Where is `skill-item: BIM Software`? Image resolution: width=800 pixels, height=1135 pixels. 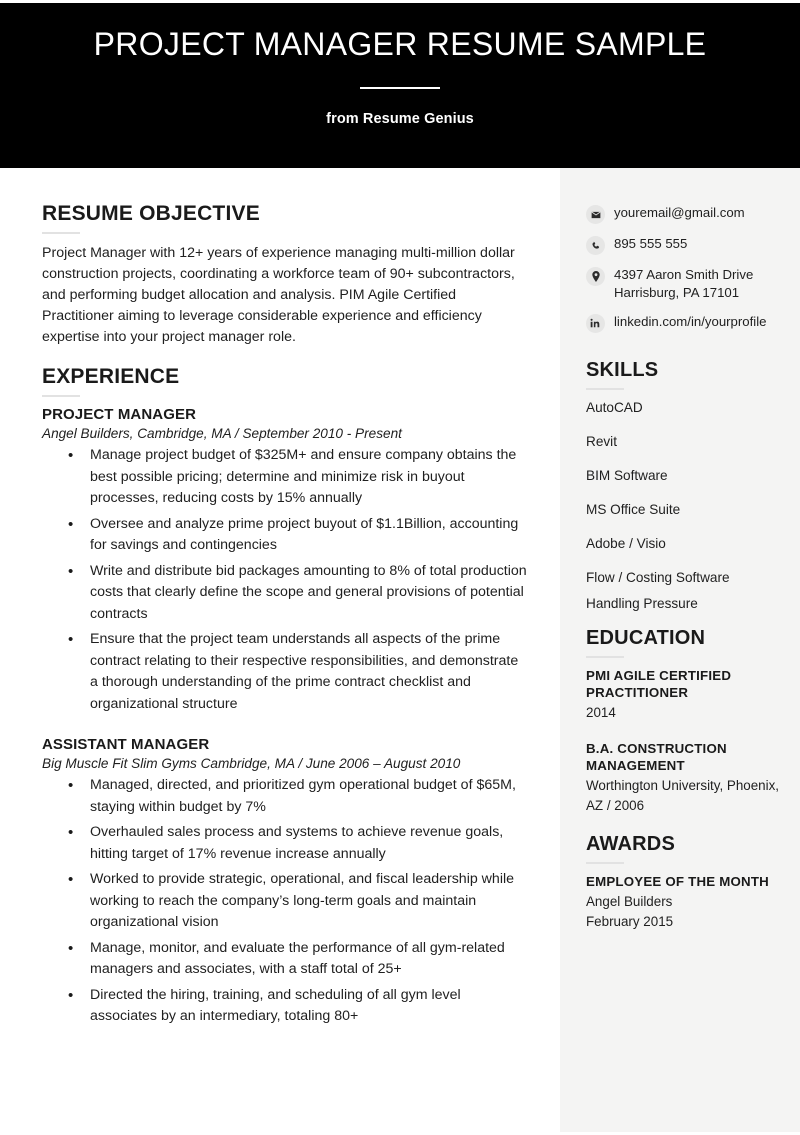
skill-item: BIM Software is located at coordinates (627, 475).